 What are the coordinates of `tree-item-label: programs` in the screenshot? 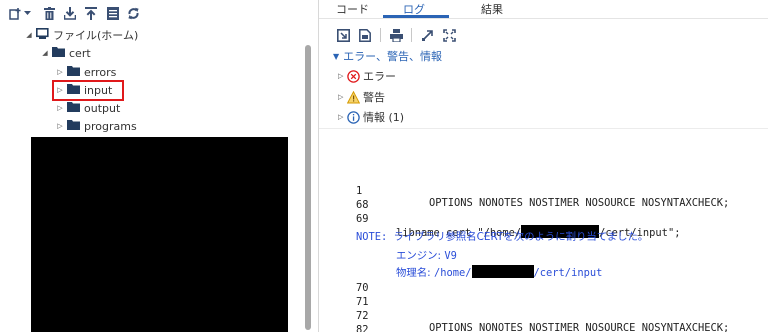 It's located at (110, 126).